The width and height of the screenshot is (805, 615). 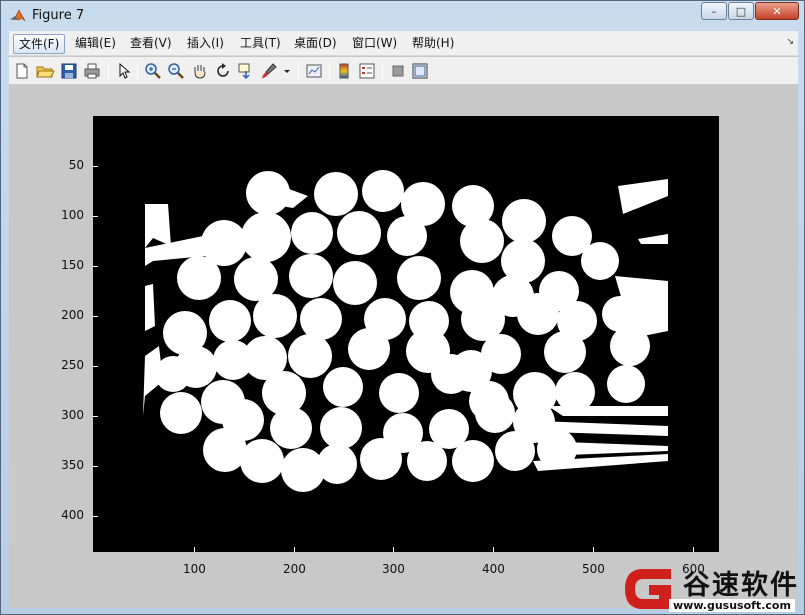 What do you see at coordinates (123, 71) in the screenshot?
I see `edit-plot-arrow-icon` at bounding box center [123, 71].